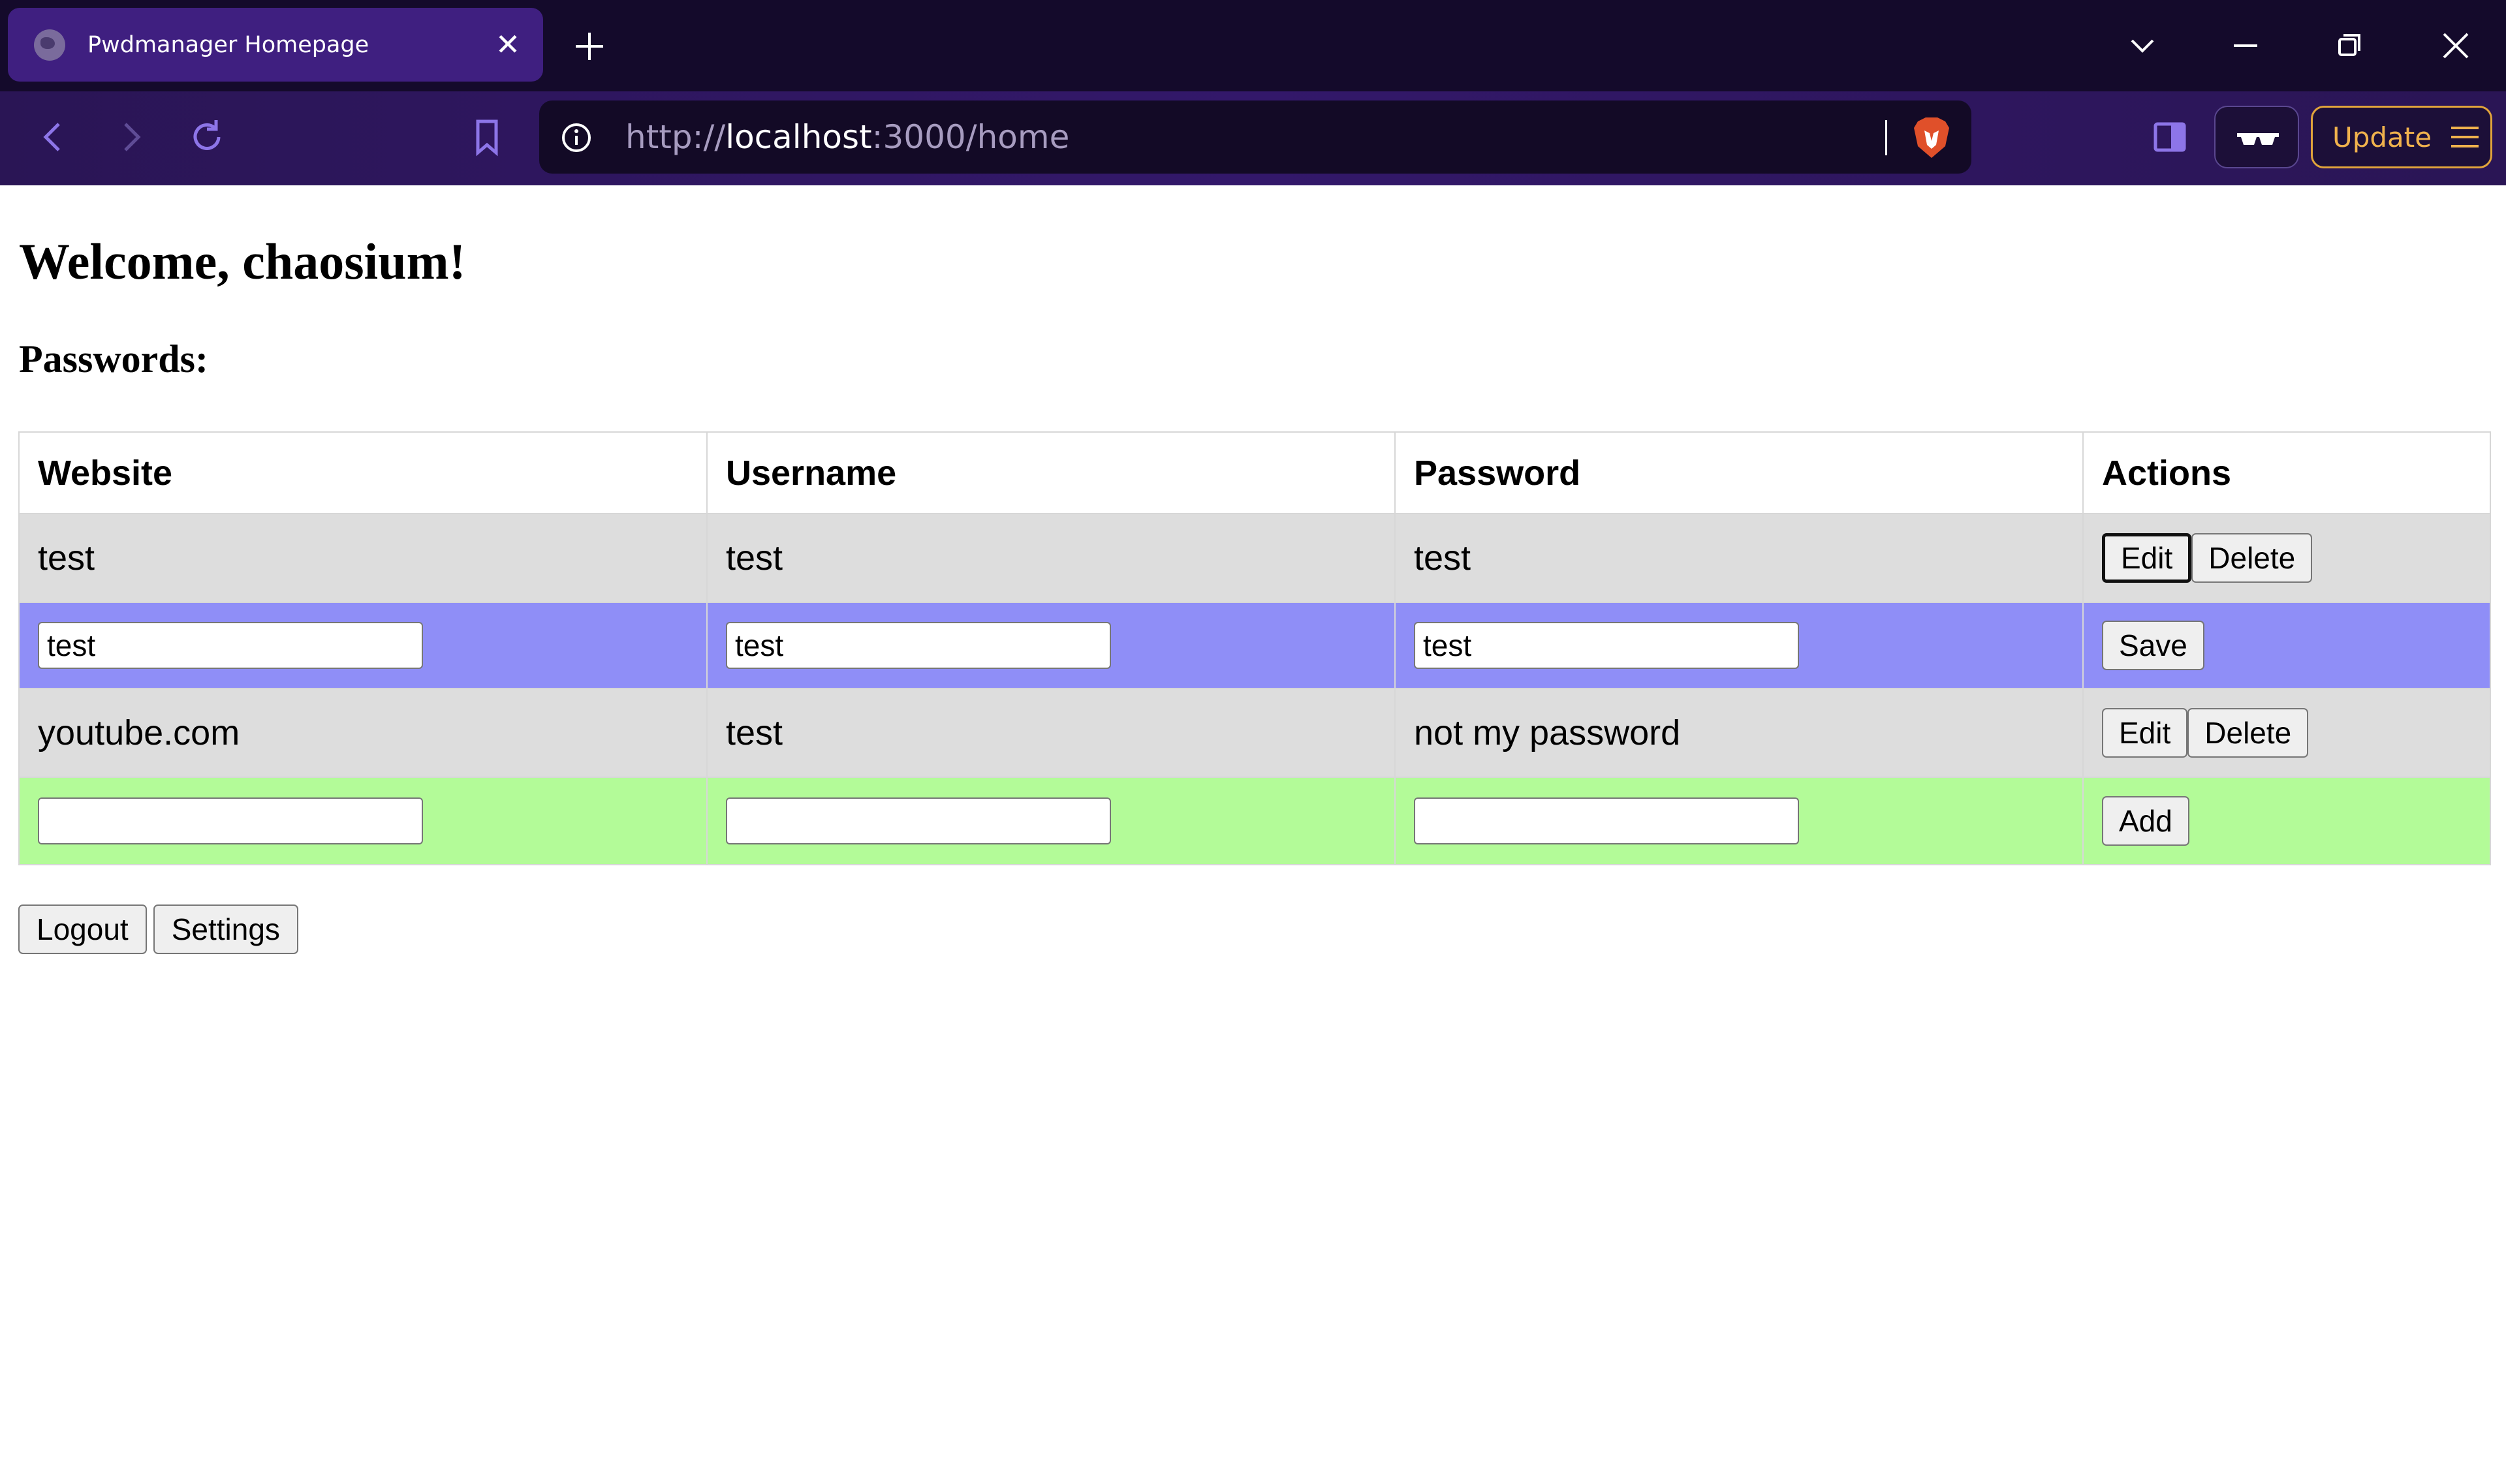  I want to click on site-info-icon, so click(576, 137).